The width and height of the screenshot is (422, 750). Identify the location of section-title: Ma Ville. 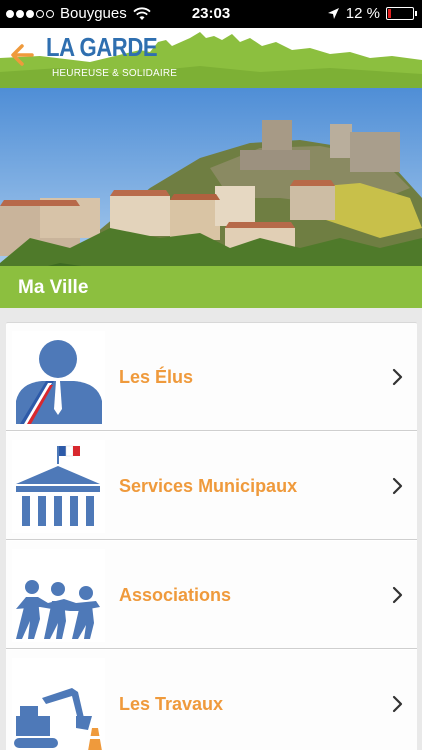
(53, 287).